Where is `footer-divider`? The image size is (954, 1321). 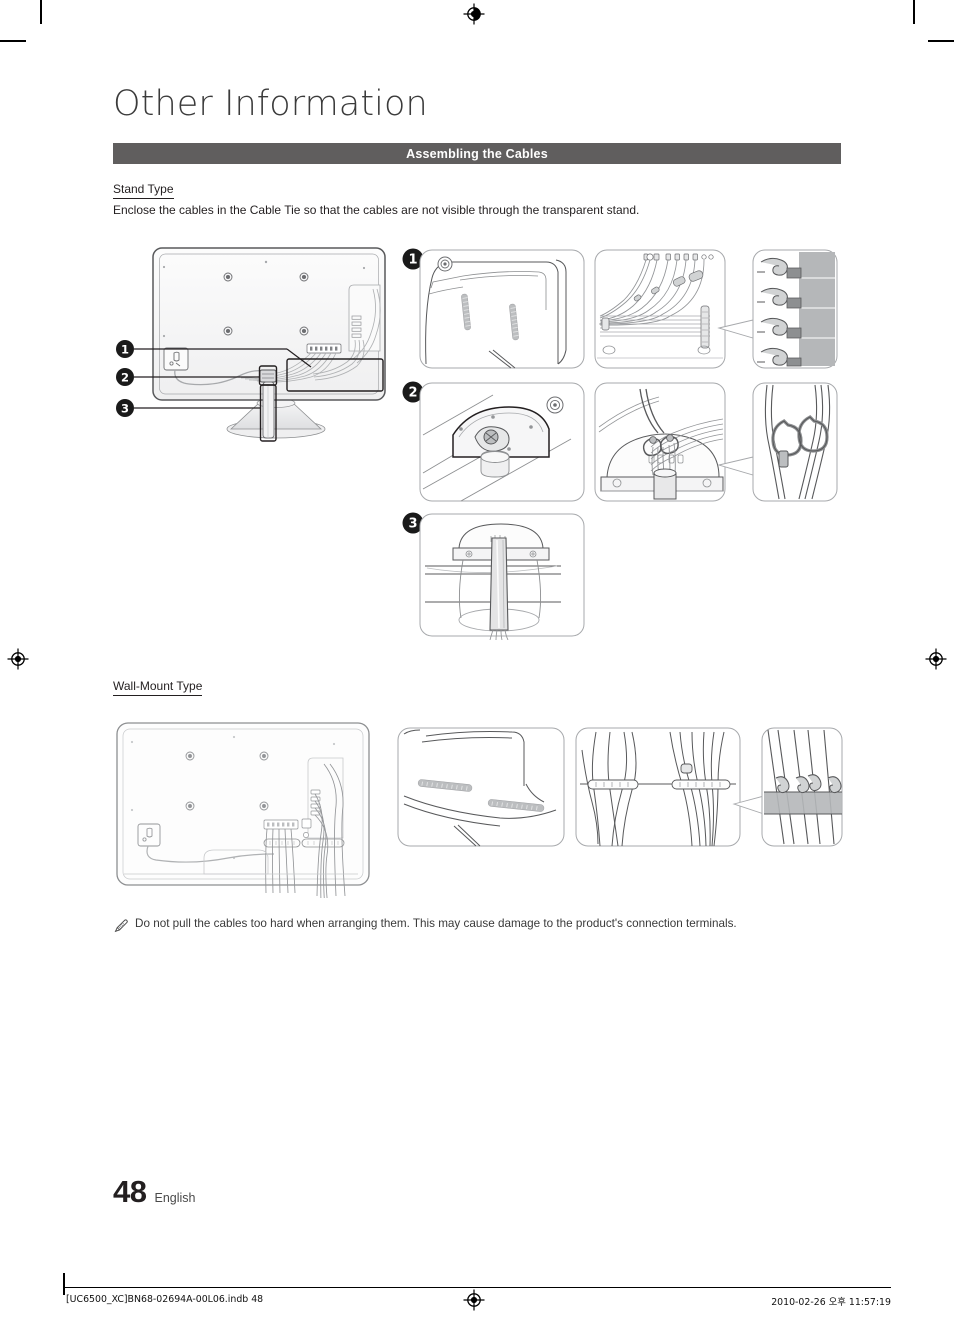
footer-divider is located at coordinates (477, 1287).